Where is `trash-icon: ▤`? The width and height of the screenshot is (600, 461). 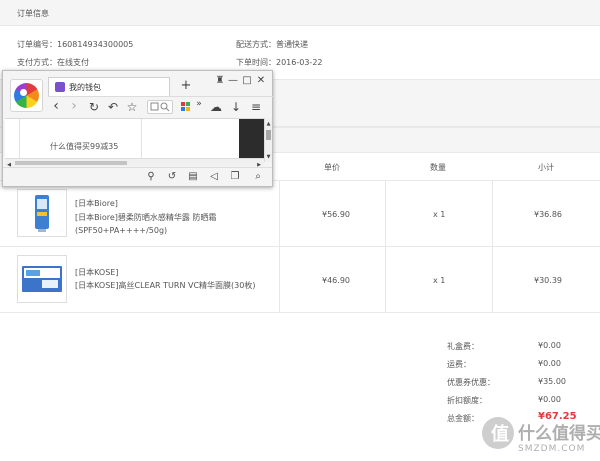
trash-icon: ▤ is located at coordinates (193, 177).